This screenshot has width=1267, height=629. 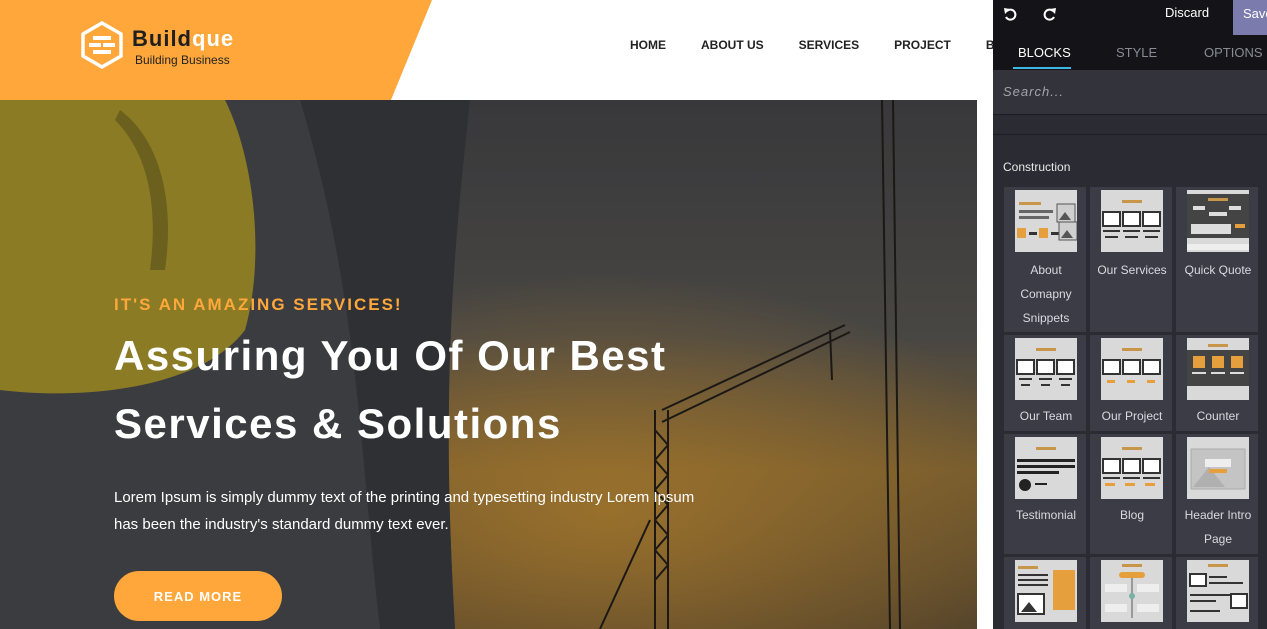 I want to click on snippet-our-project: Our Project, so click(x=1131, y=383).